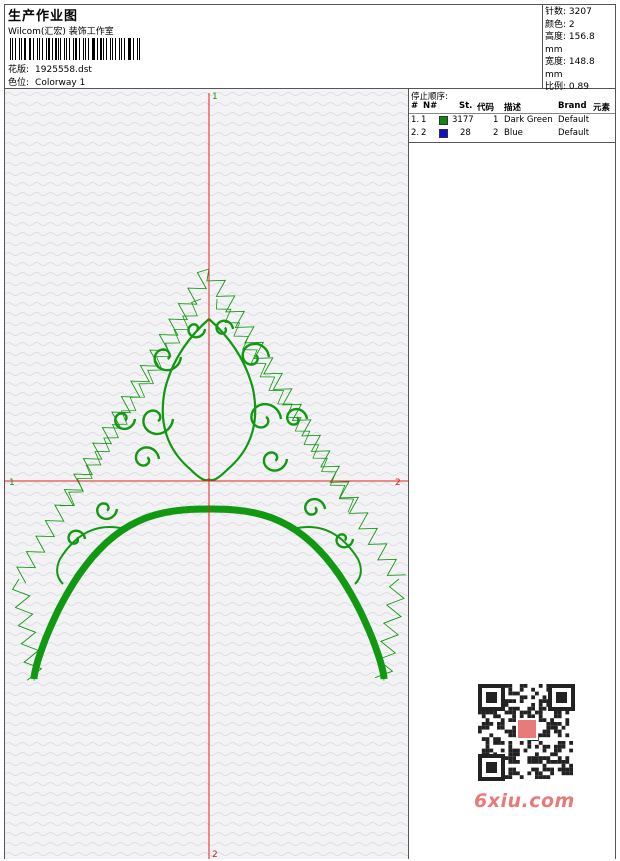 This screenshot has height=861, width=620. What do you see at coordinates (50, 68) in the screenshot?
I see `design-info: 花版: 1925558.dst` at bounding box center [50, 68].